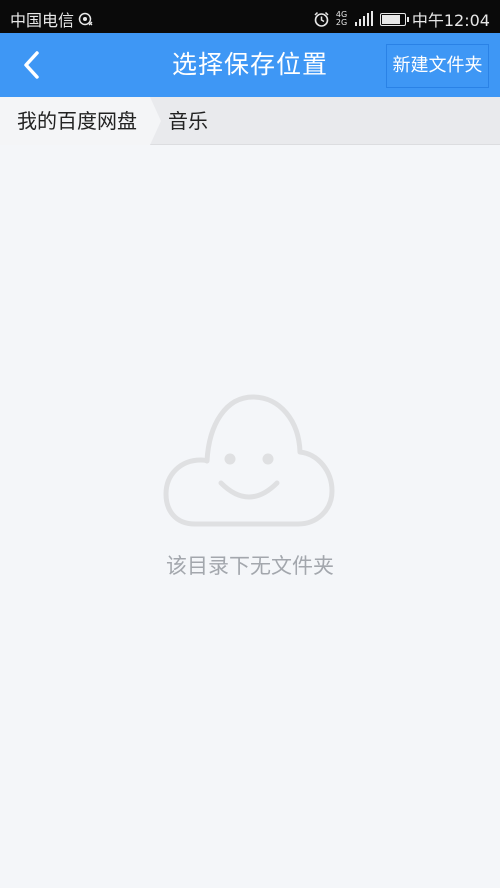  What do you see at coordinates (155, 121) in the screenshot?
I see `breadcrumb-separator` at bounding box center [155, 121].